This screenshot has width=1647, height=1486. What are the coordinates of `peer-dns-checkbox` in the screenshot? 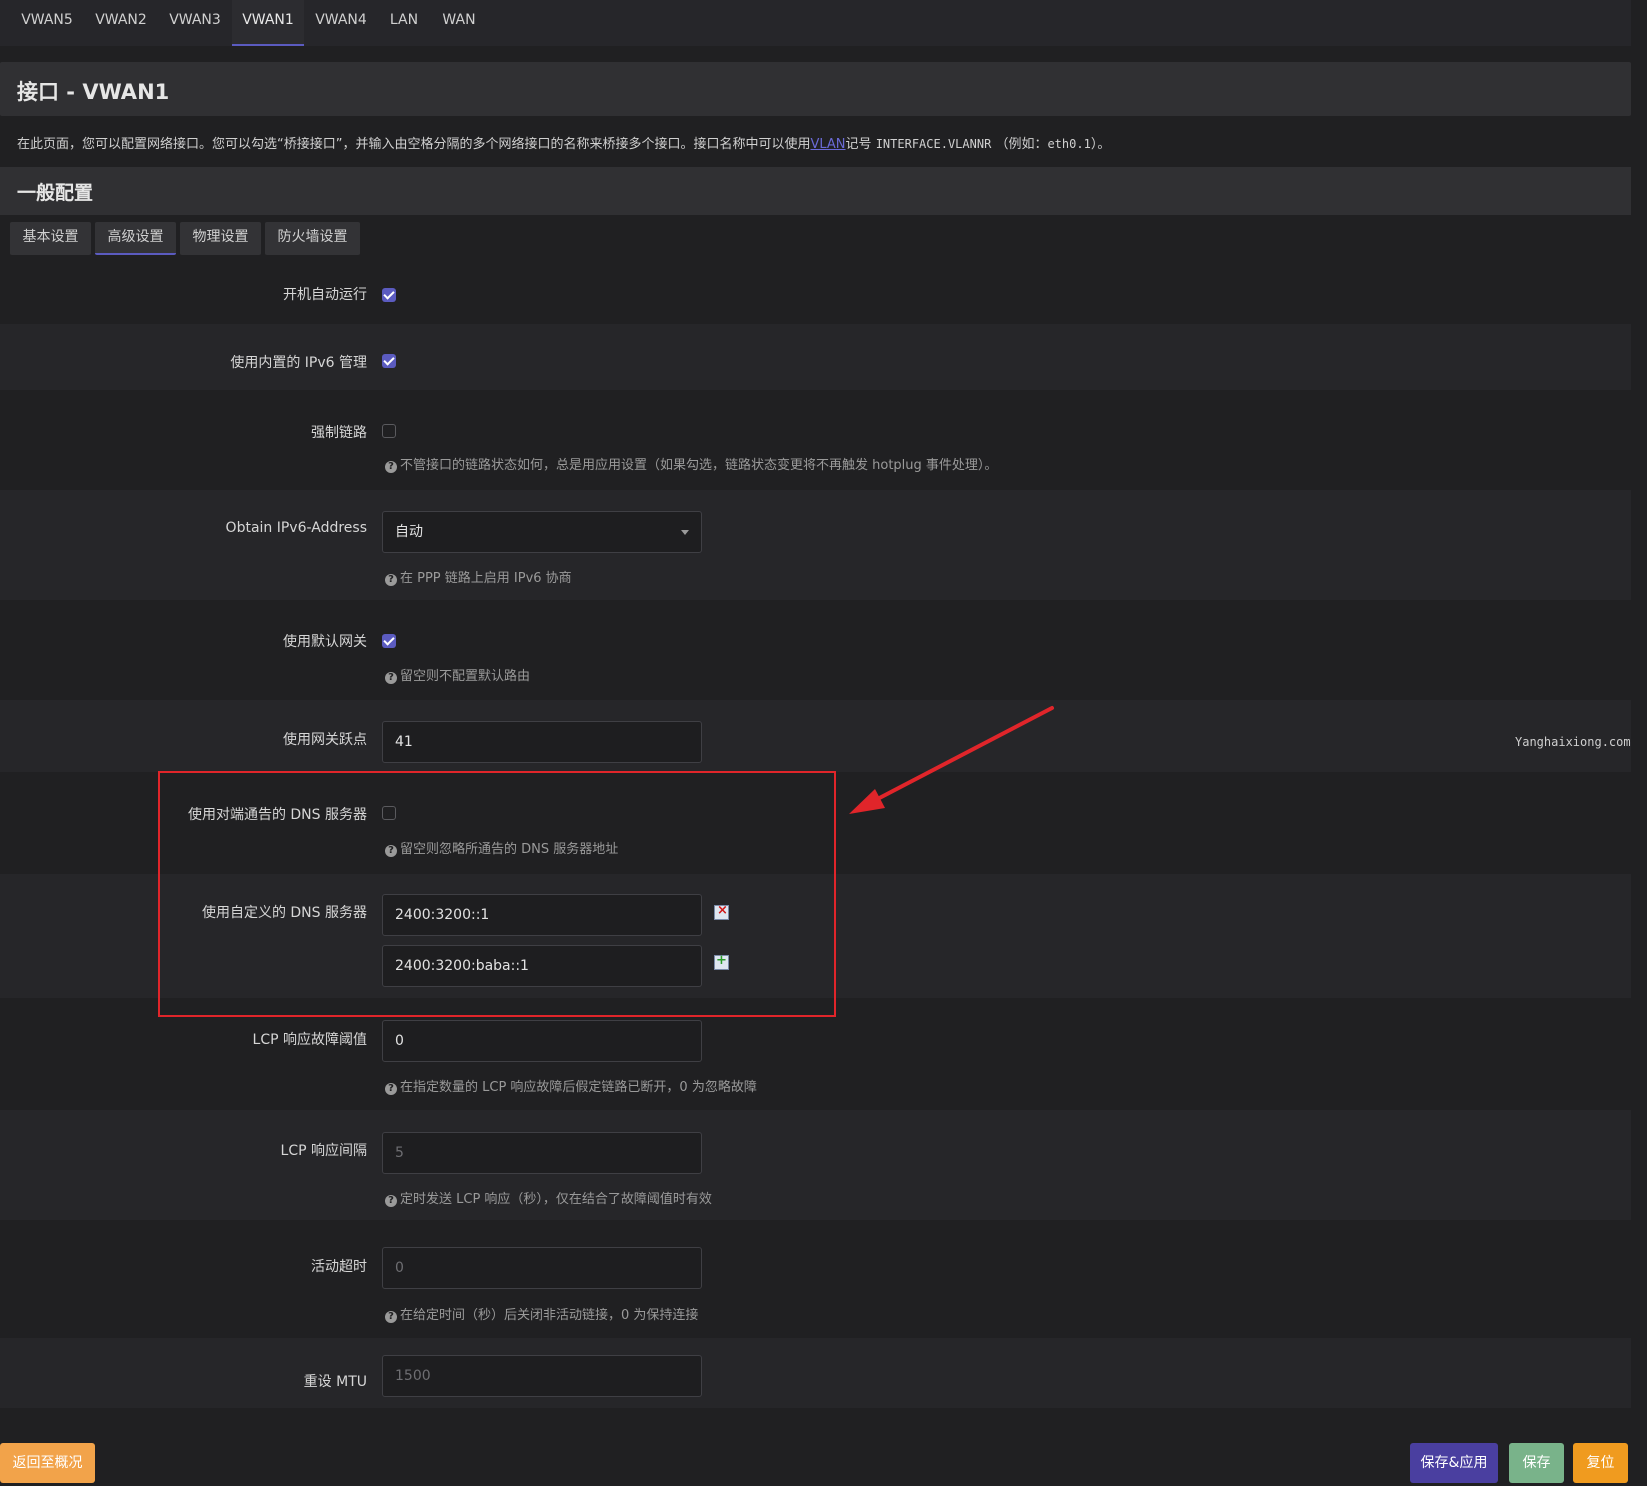 It's located at (389, 813).